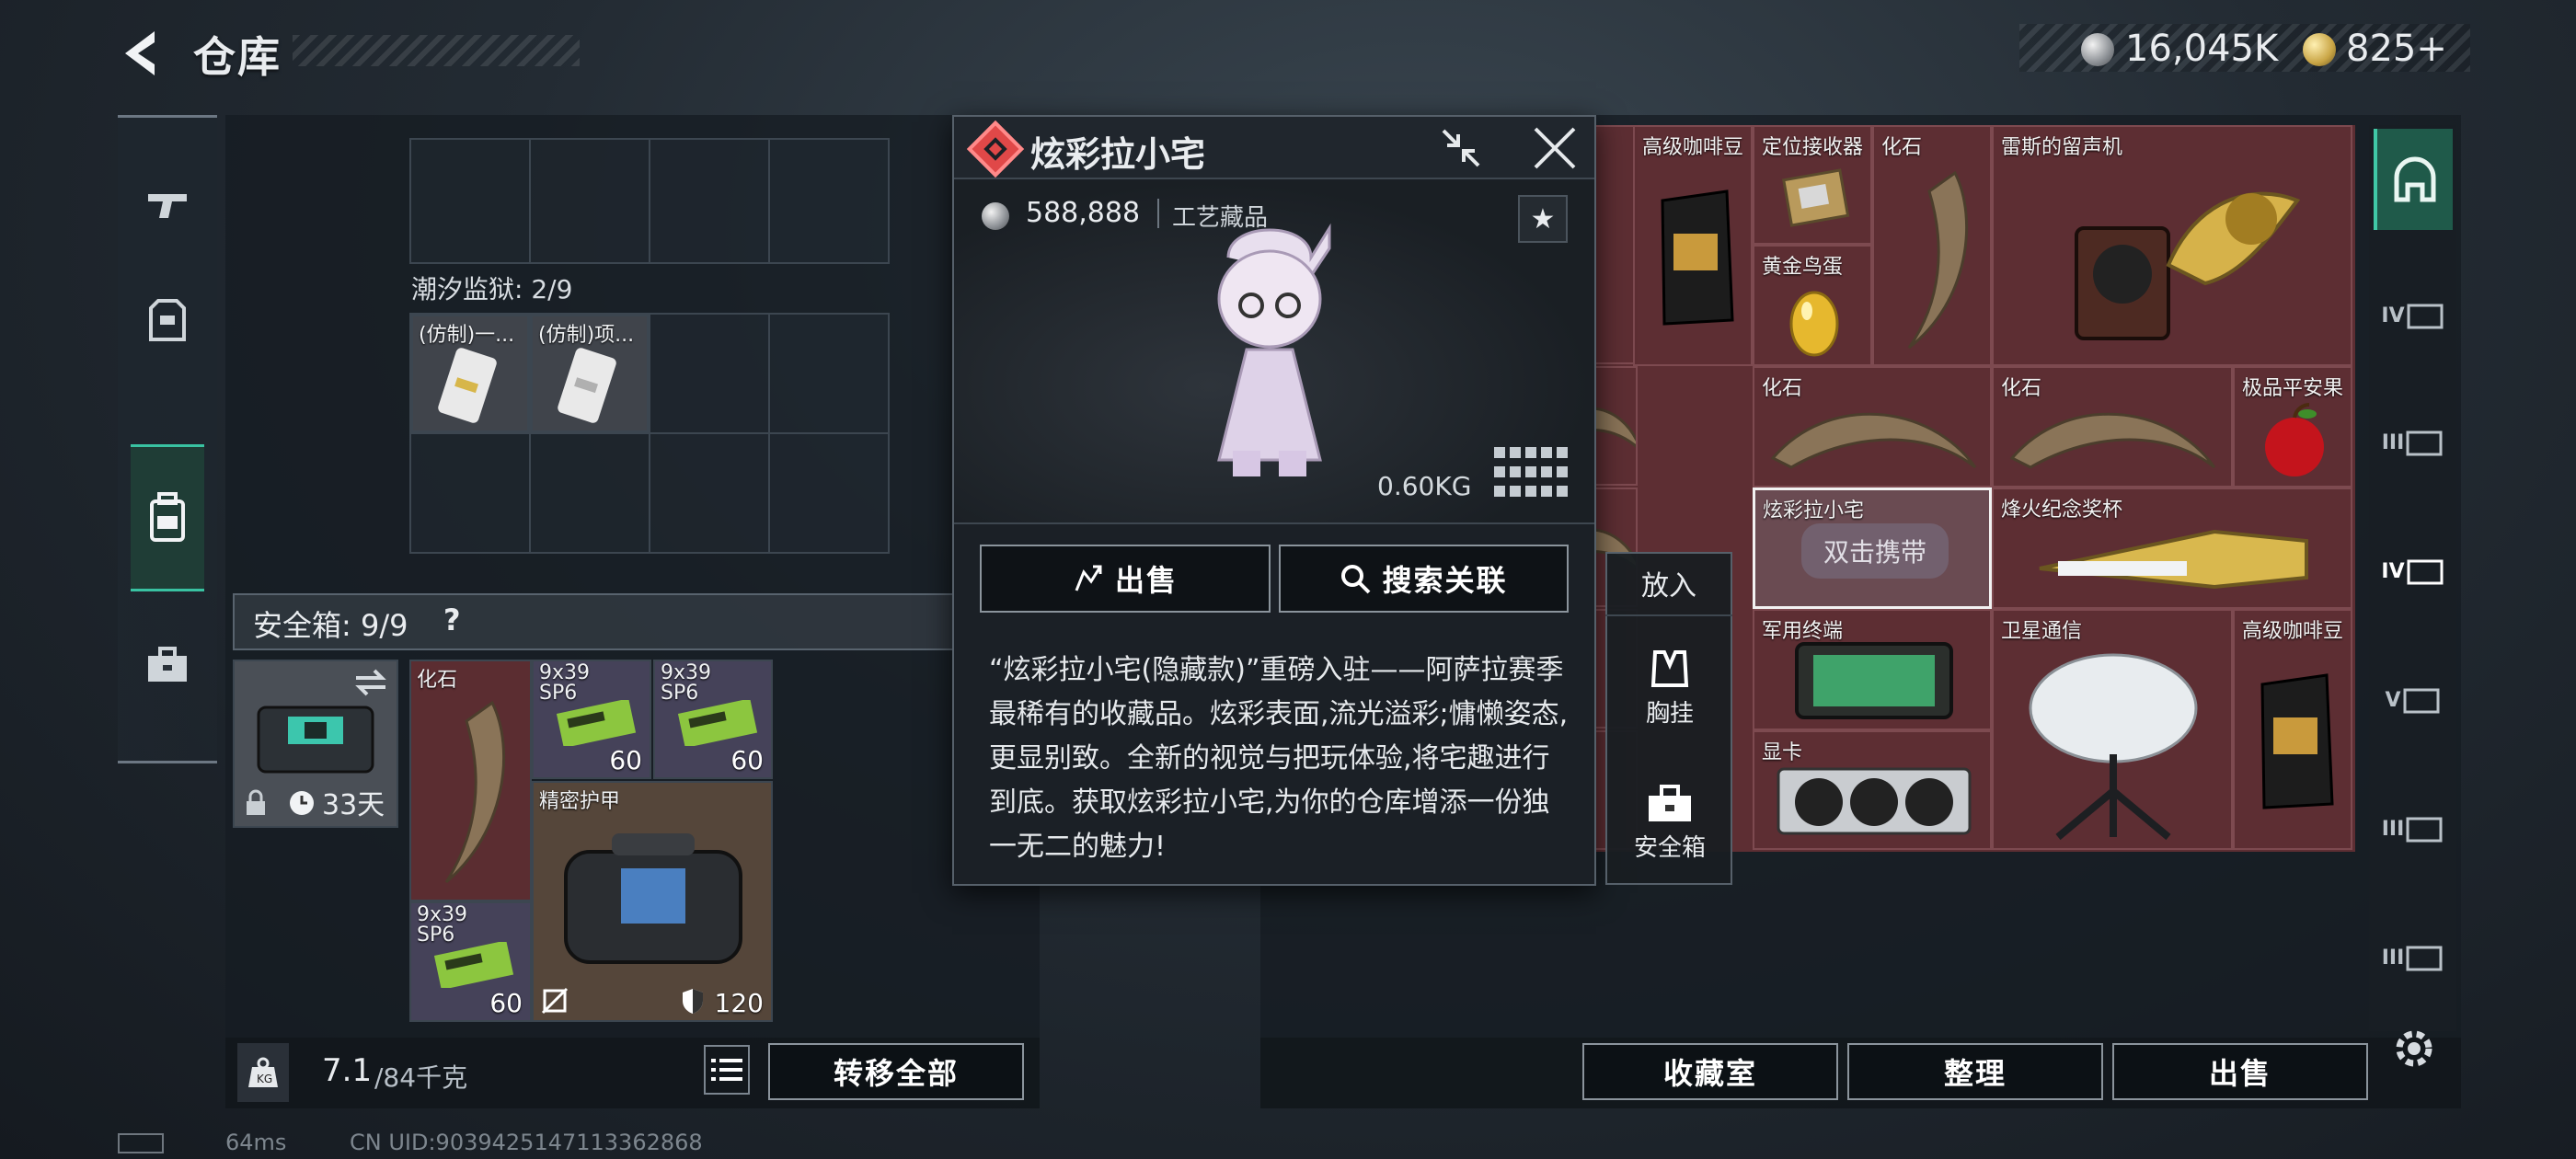 This screenshot has height=1159, width=2576. I want to click on title-decoration, so click(436, 50).